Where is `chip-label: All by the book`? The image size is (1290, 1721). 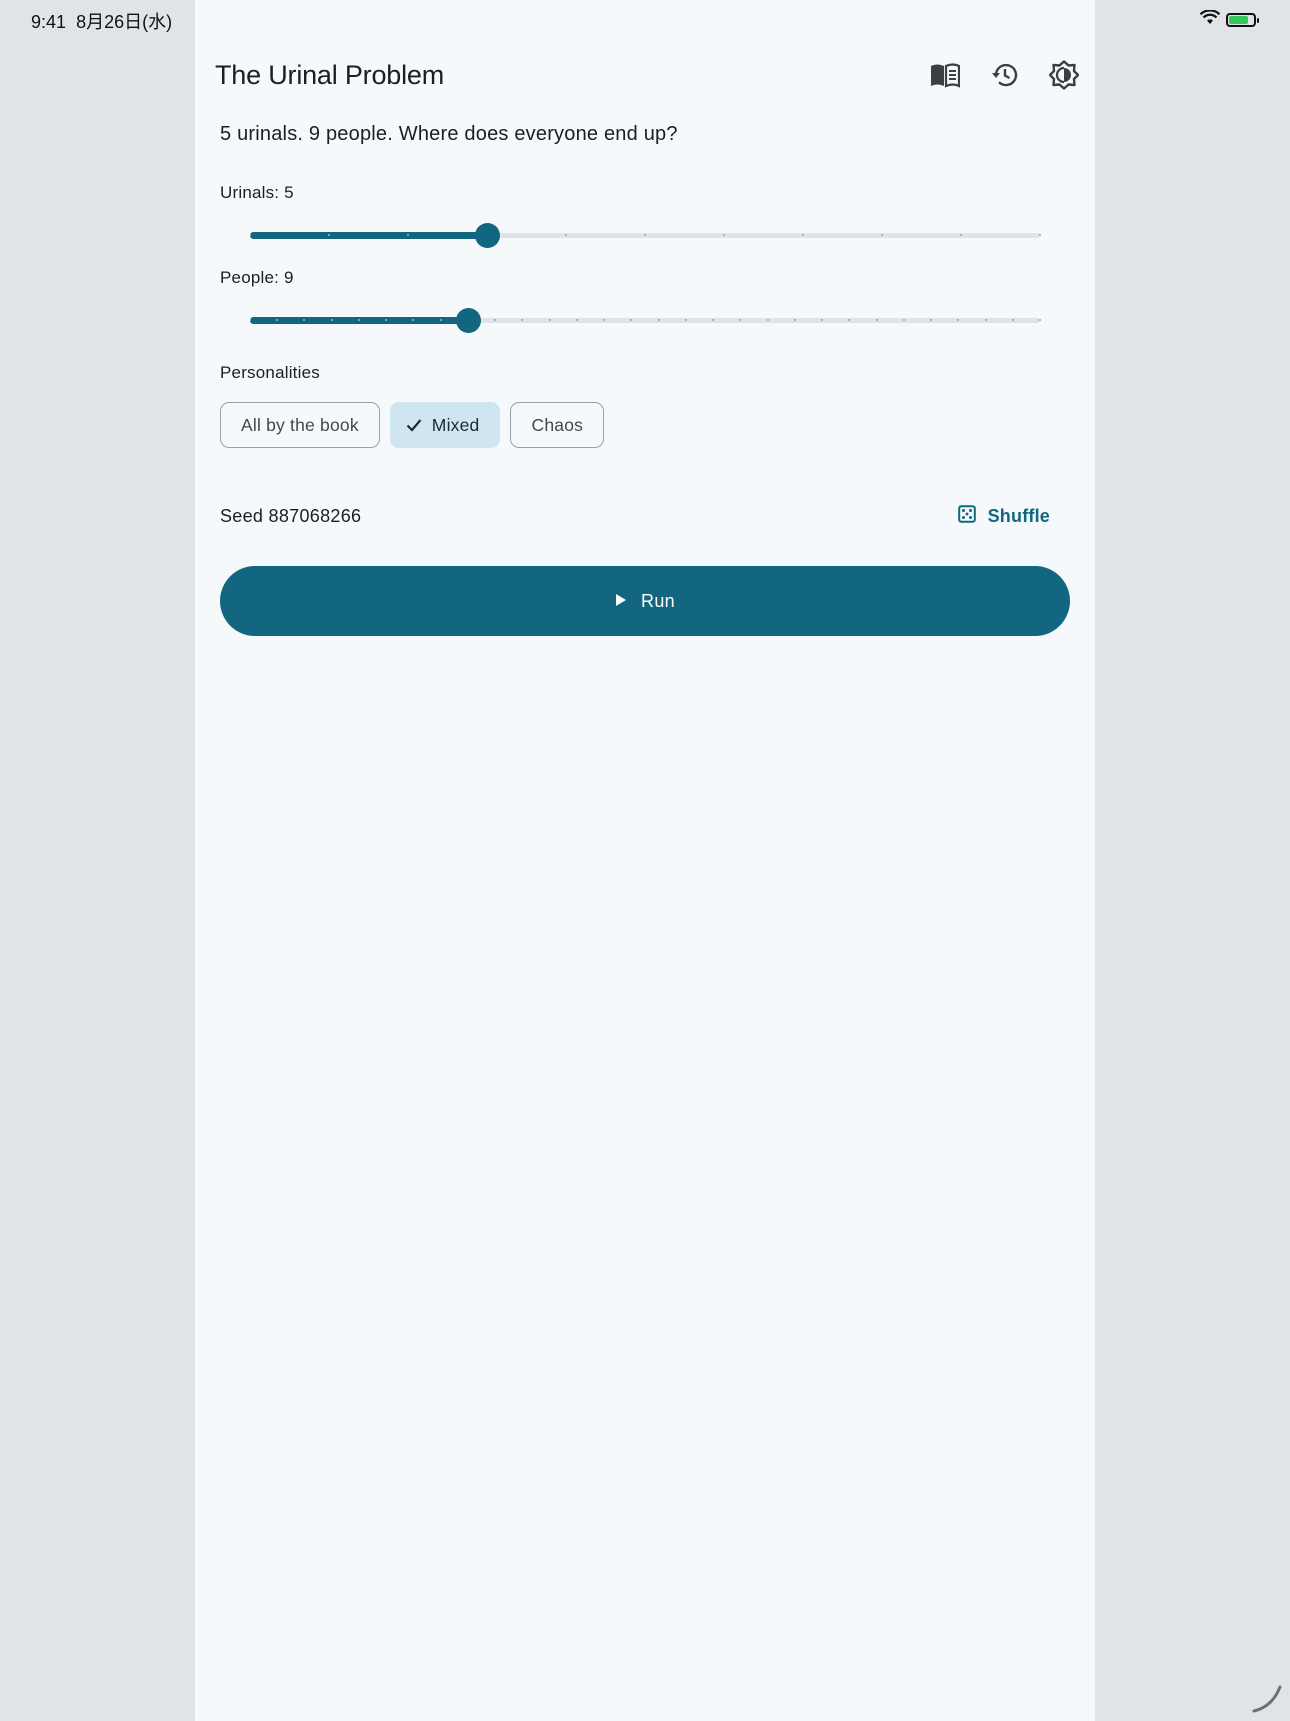
chip-label: All by the book is located at coordinates (300, 424).